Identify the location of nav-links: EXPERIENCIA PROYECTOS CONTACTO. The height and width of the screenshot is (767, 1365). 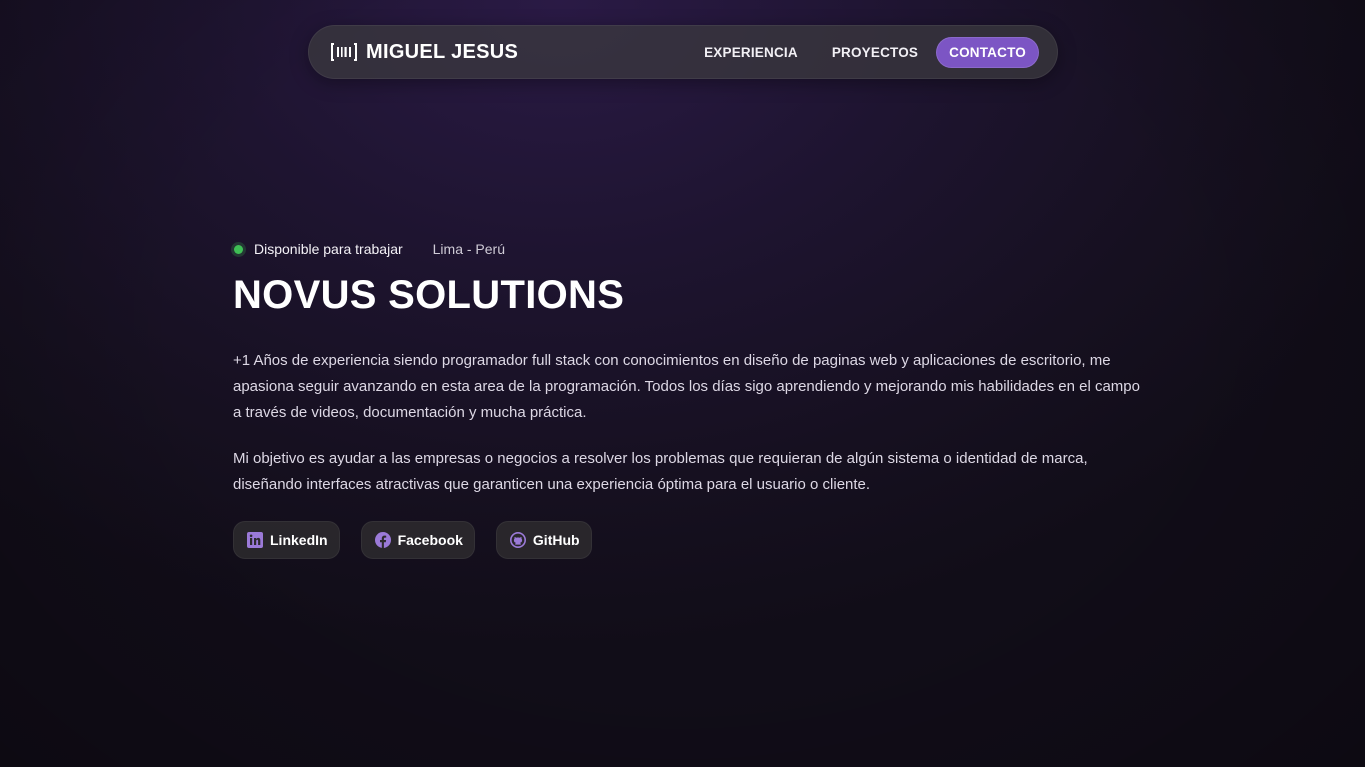
(863, 52).